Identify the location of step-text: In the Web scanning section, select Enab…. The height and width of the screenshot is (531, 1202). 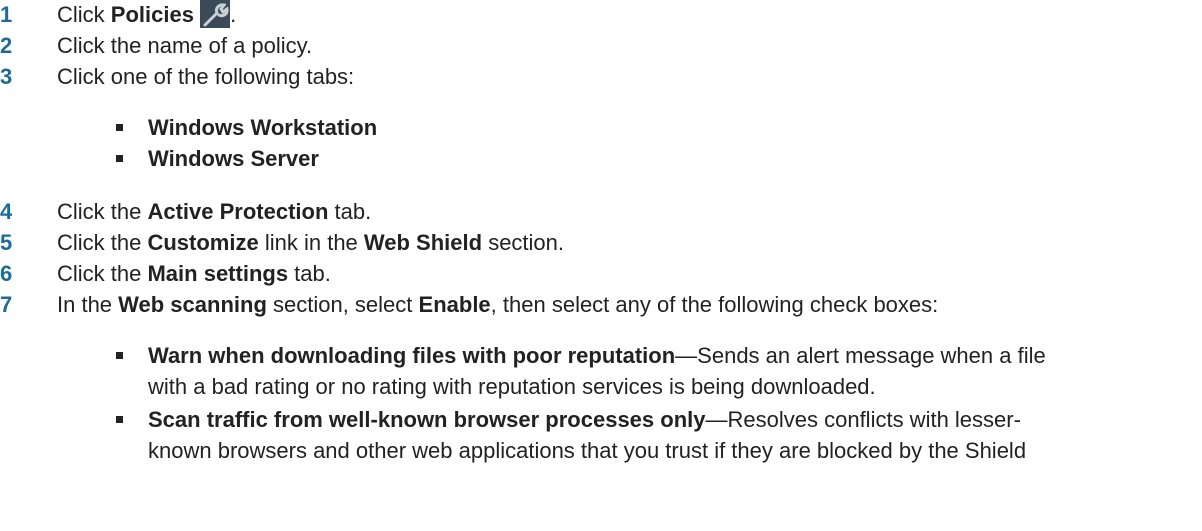
(498, 304).